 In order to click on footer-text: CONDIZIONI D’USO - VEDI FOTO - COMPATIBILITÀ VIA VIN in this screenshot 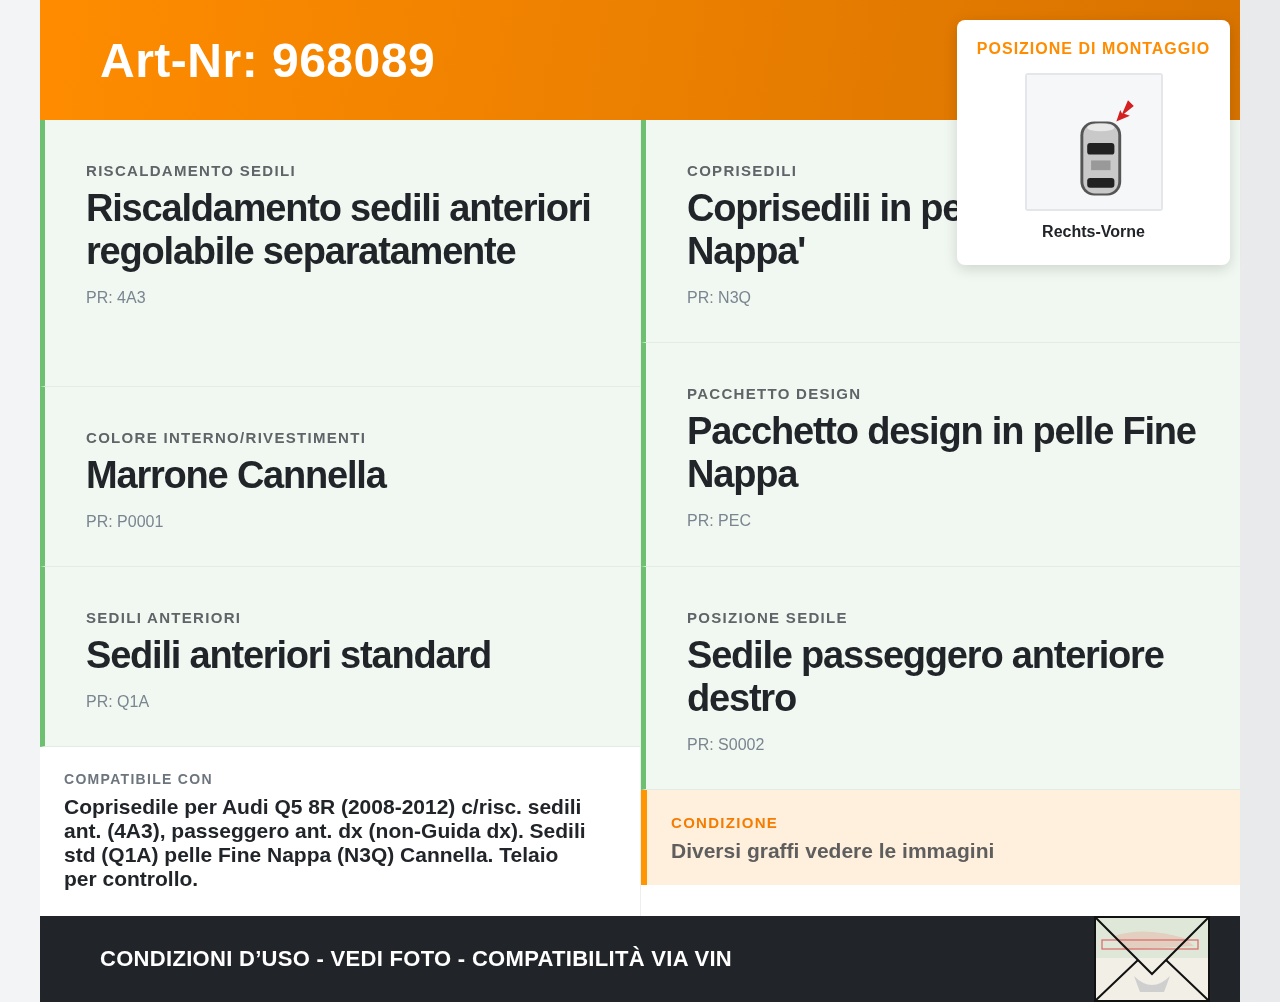, I will do `click(416, 959)`.